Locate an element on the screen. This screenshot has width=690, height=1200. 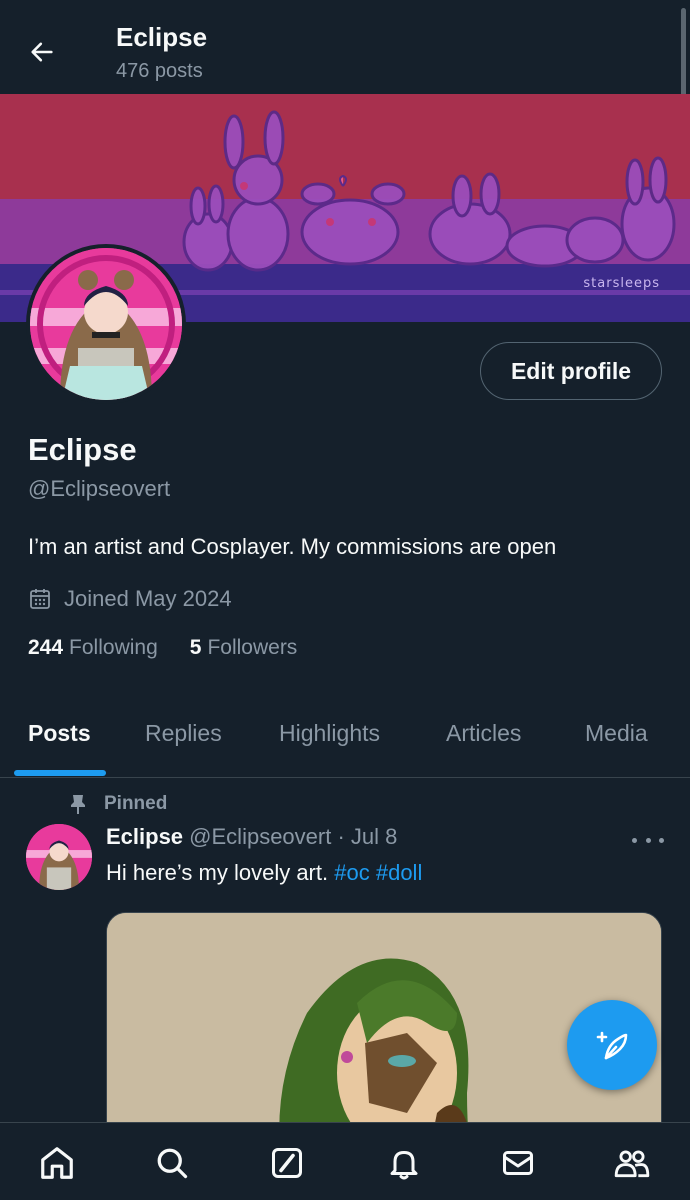
tab-highlights: Highlights is located at coordinates (329, 733).